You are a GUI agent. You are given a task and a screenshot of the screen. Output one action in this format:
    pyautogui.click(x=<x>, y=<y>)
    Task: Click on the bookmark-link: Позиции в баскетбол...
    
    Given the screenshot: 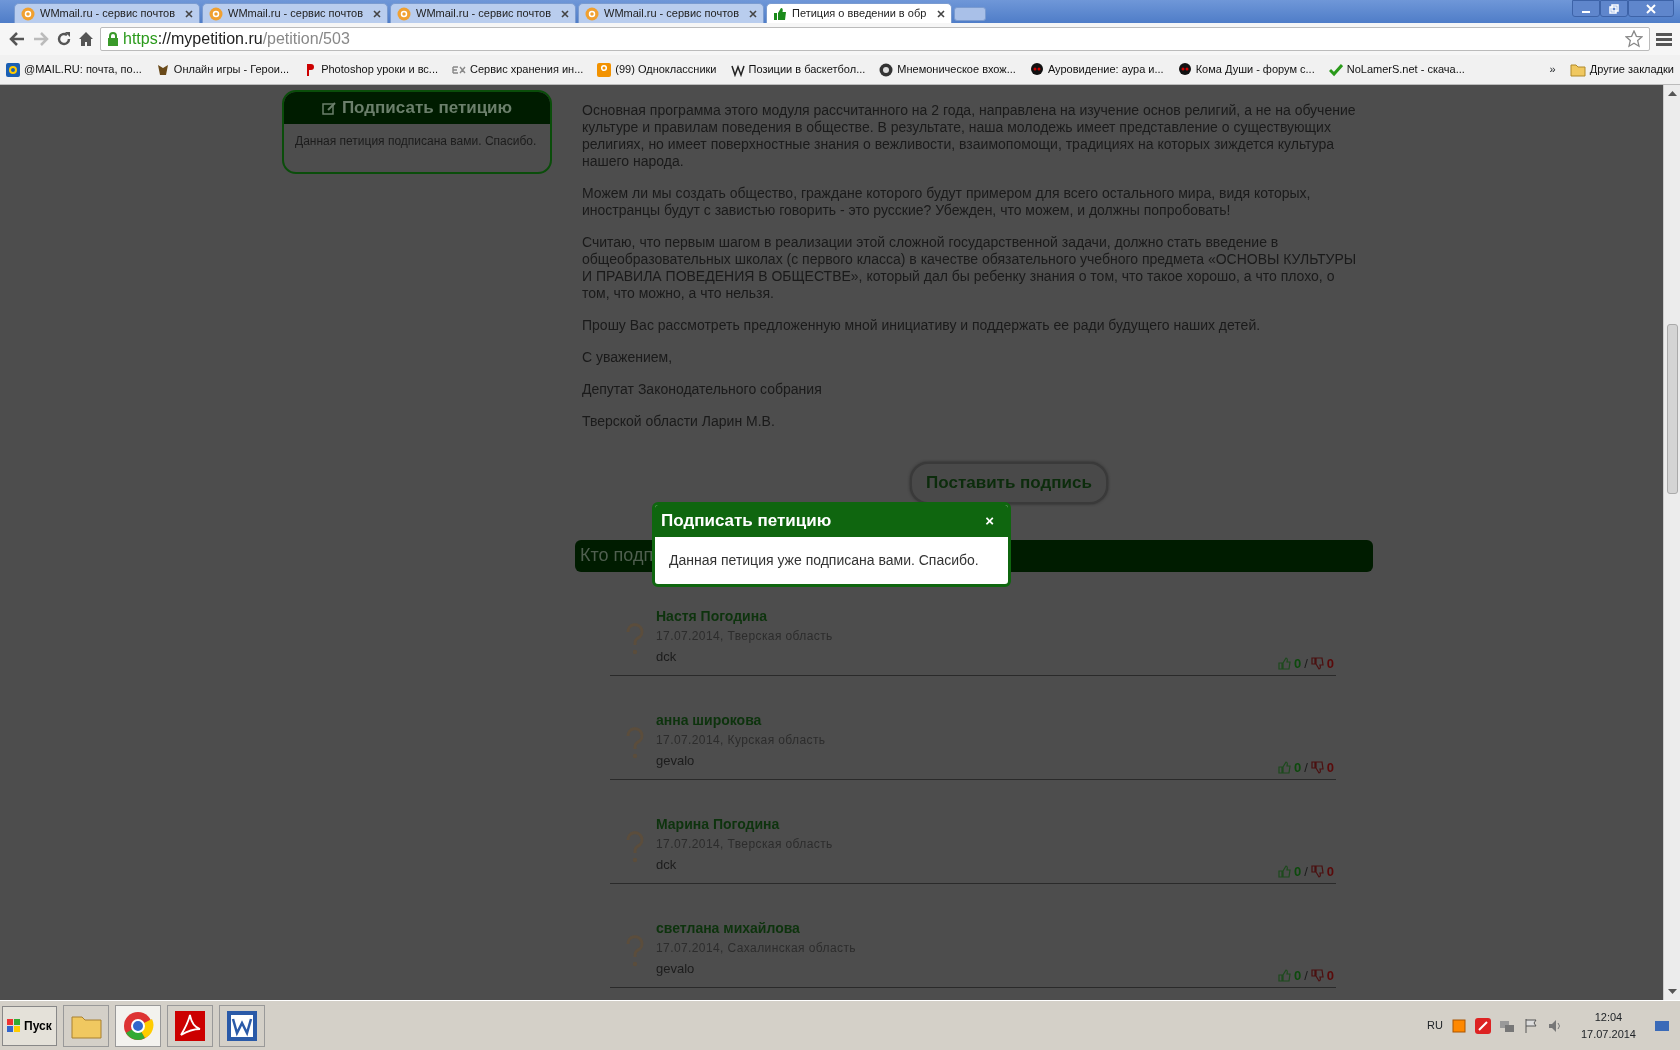 What is the action you would take?
    pyautogui.click(x=798, y=69)
    